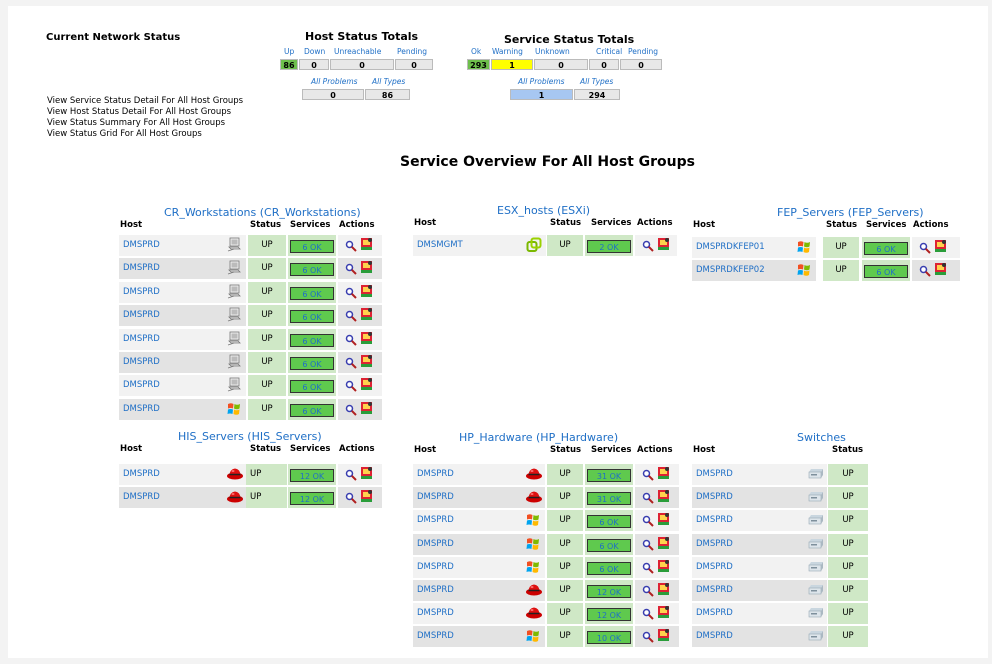 This screenshot has width=992, height=664. What do you see at coordinates (314, 64) in the screenshot?
I see `host-down-count: 0` at bounding box center [314, 64].